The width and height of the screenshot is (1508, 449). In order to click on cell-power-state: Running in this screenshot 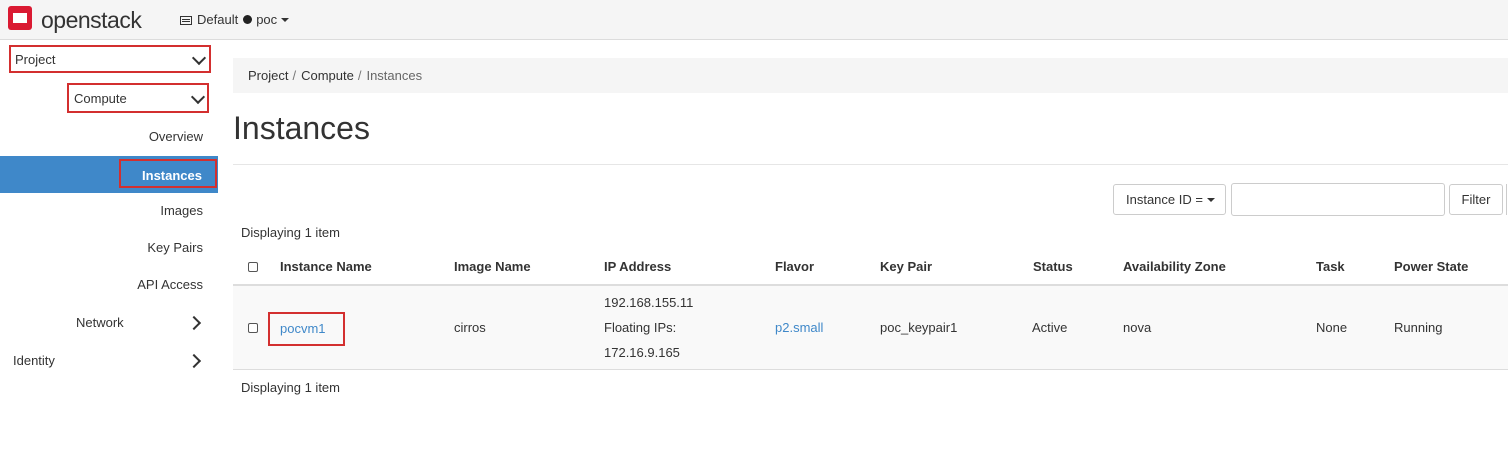, I will do `click(1418, 327)`.